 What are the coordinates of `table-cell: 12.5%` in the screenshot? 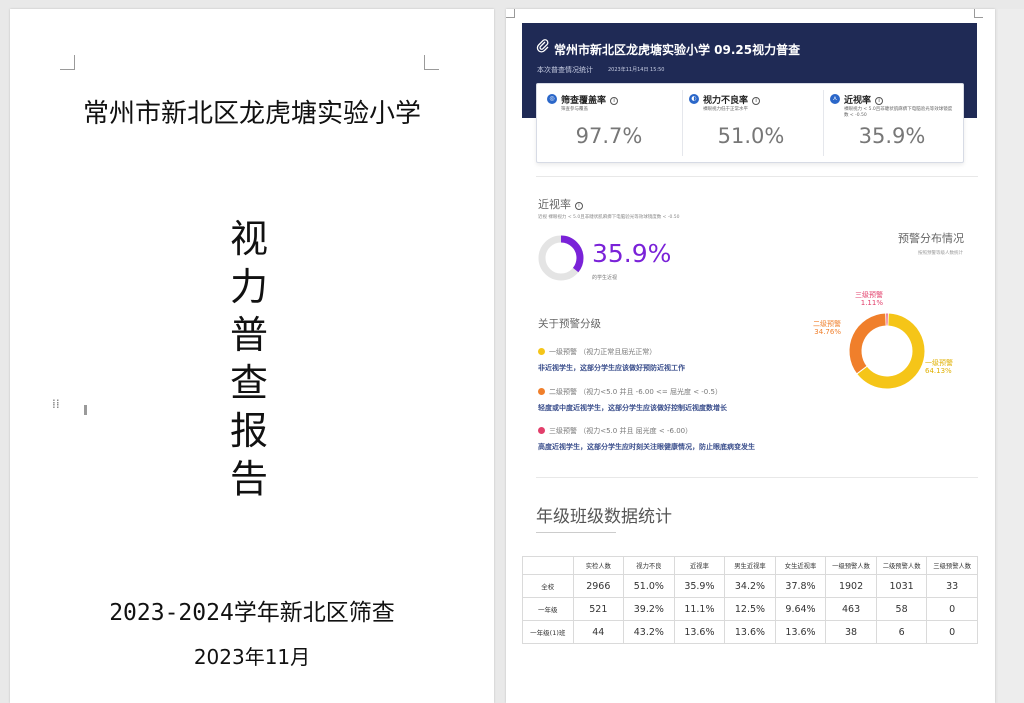 It's located at (750, 609).